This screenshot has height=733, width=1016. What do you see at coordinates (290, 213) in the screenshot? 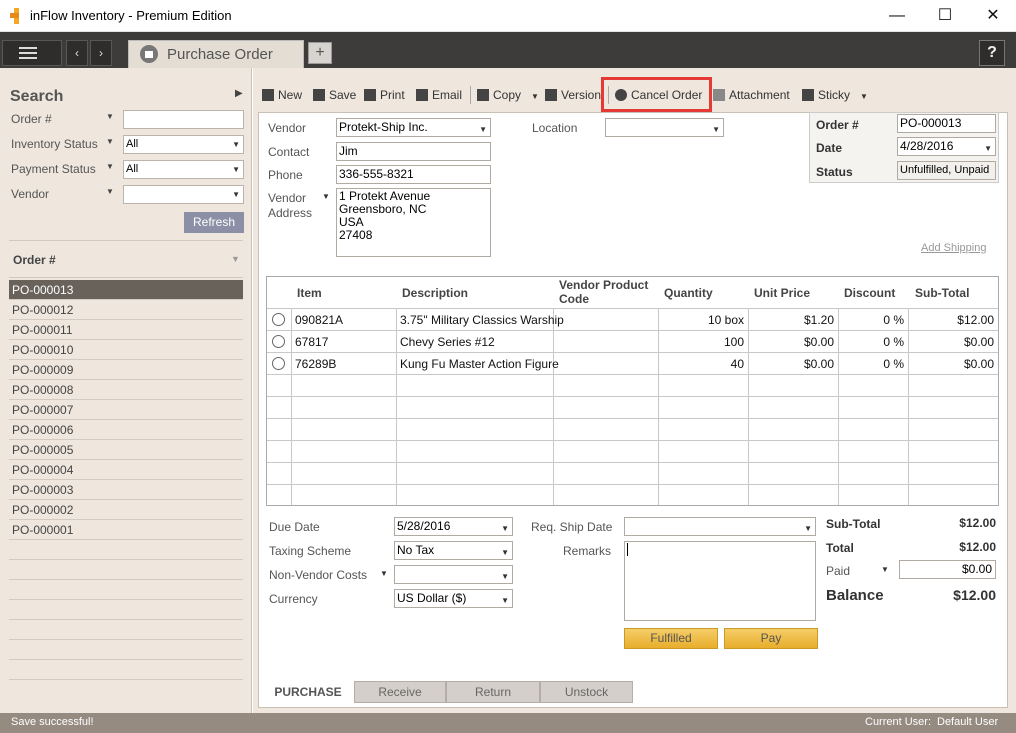
I see `vendor-address-label-line2: Address` at bounding box center [290, 213].